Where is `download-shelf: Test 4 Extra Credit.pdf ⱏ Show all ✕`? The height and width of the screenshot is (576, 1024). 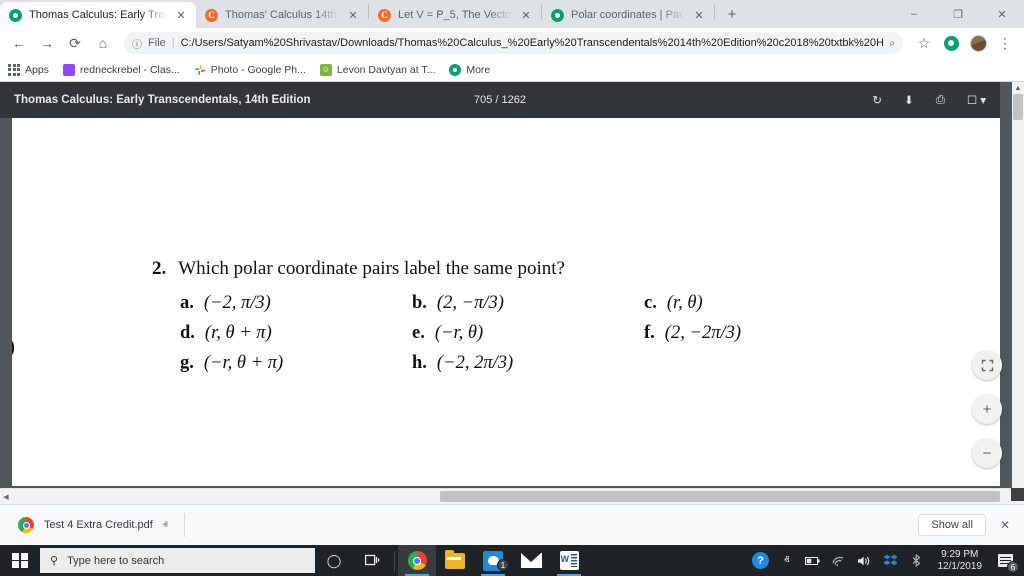
download-shelf: Test 4 Extra Credit.pdf ⱏ Show all ✕ is located at coordinates (512, 524).